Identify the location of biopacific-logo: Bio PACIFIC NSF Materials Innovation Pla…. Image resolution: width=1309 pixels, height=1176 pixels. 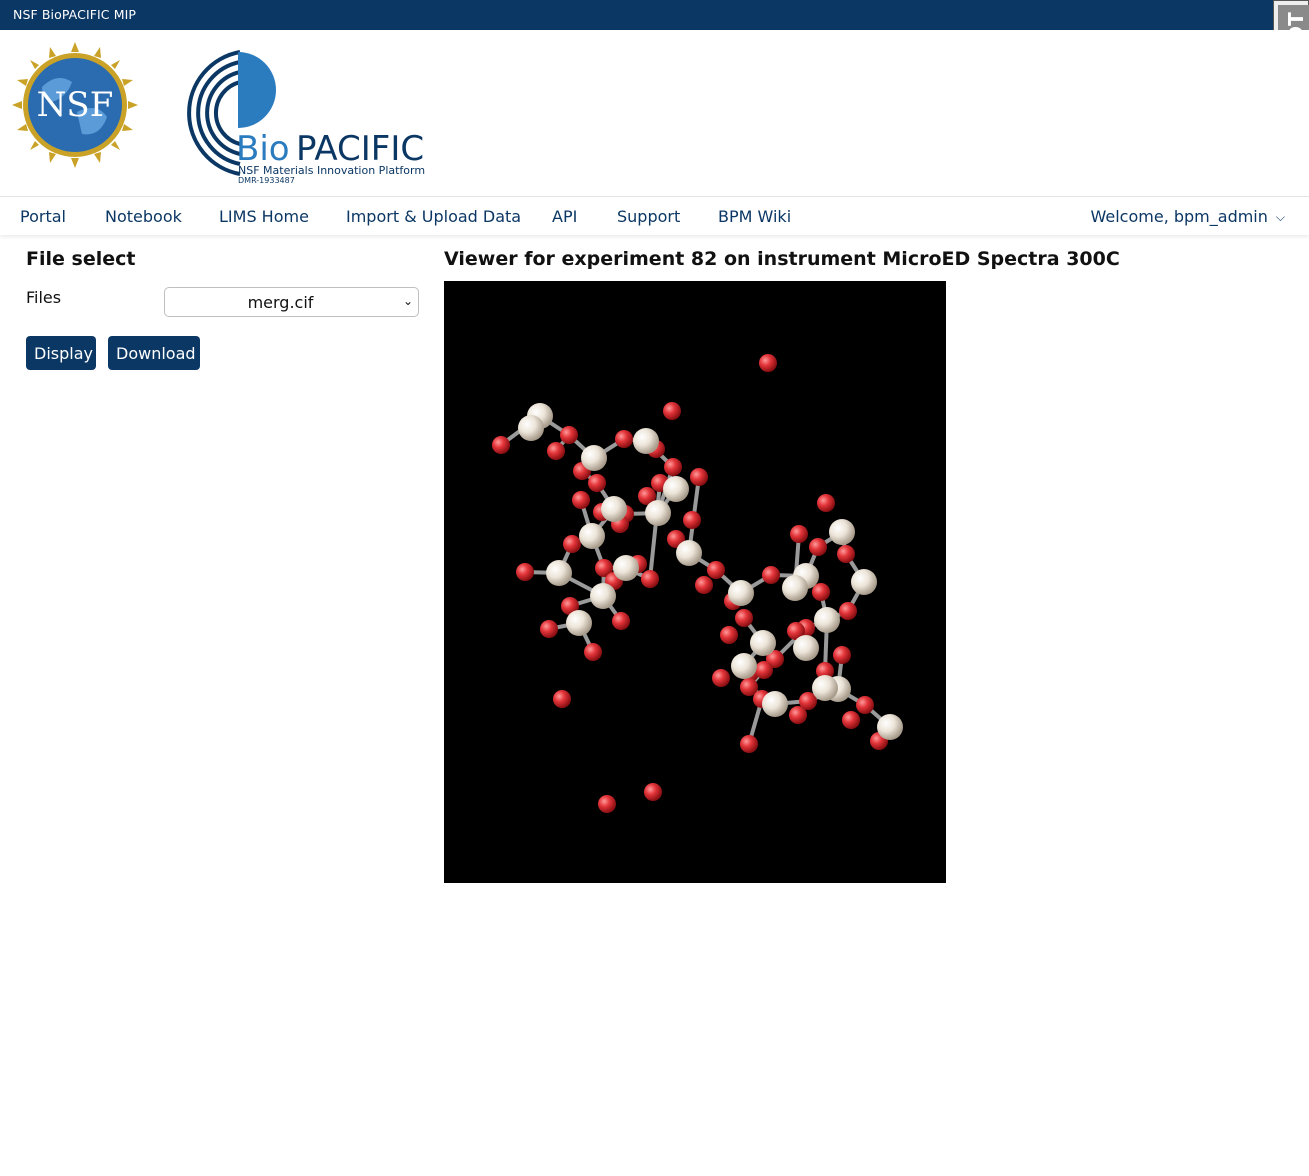
(308, 117).